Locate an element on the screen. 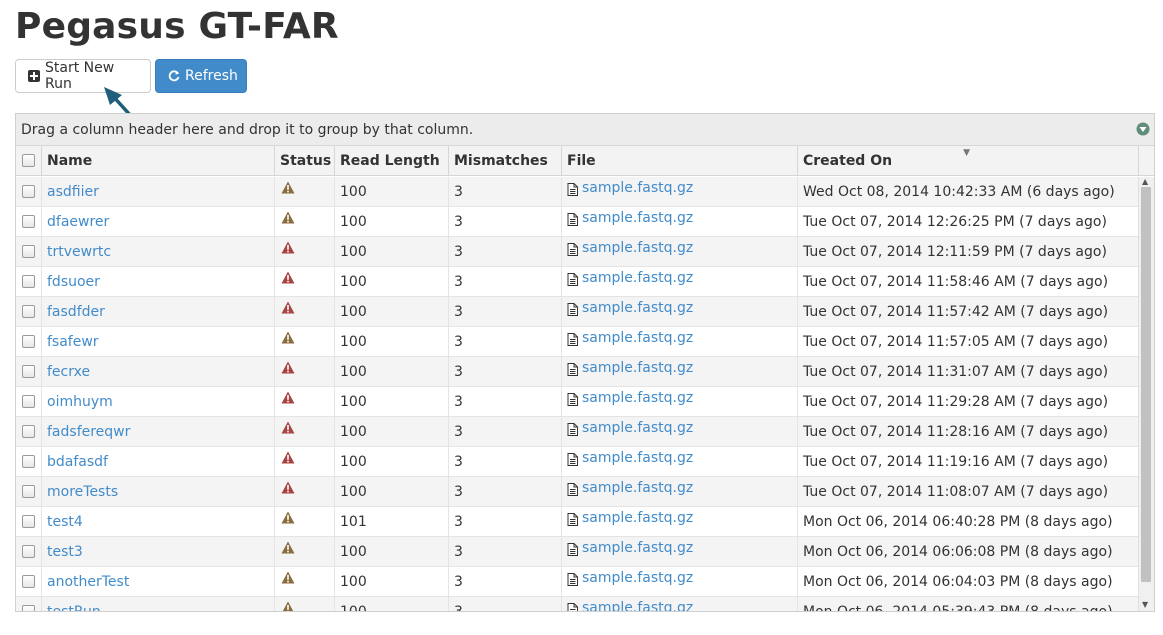 Image resolution: width=1163 pixels, height=635 pixels. name-cell: trtvewrtc is located at coordinates (158, 251).